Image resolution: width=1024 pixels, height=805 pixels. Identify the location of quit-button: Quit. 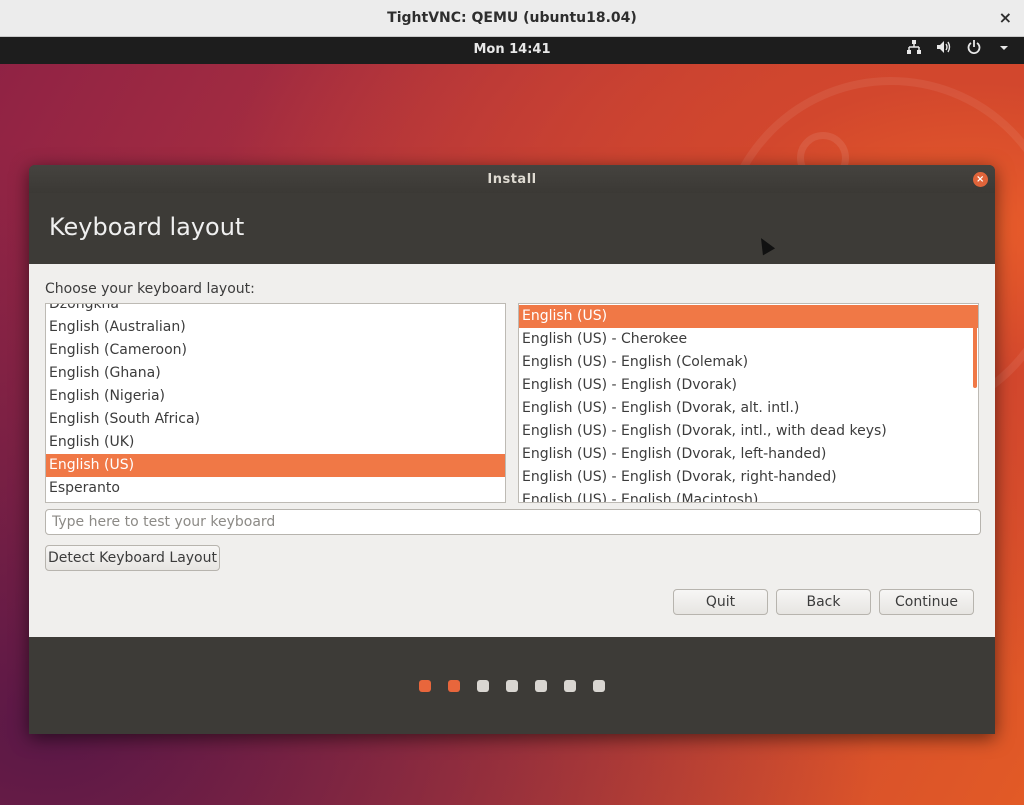
(720, 602).